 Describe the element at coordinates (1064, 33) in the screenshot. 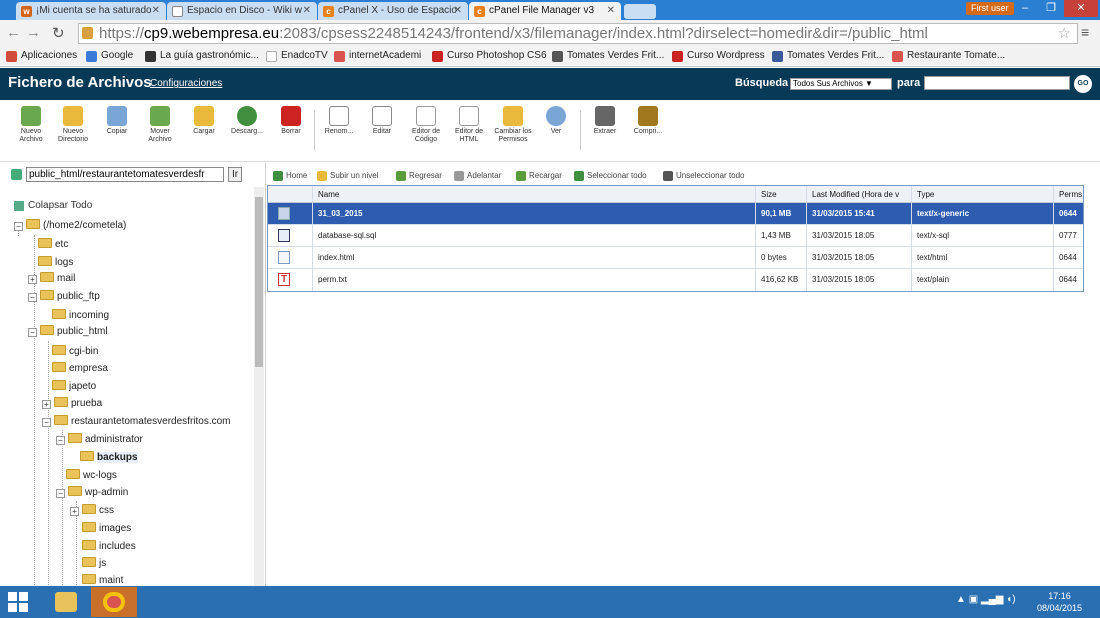

I see `bookmark-star-icon: ☆` at that location.